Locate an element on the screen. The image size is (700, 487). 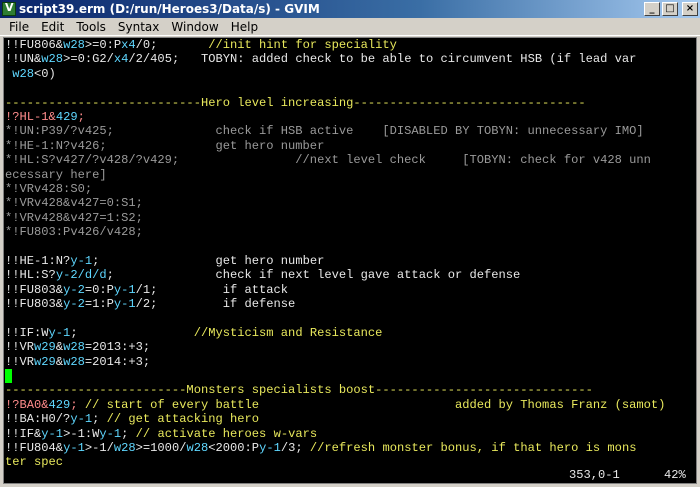
code-token: *!VRv428:S0; is located at coordinates (49, 188).